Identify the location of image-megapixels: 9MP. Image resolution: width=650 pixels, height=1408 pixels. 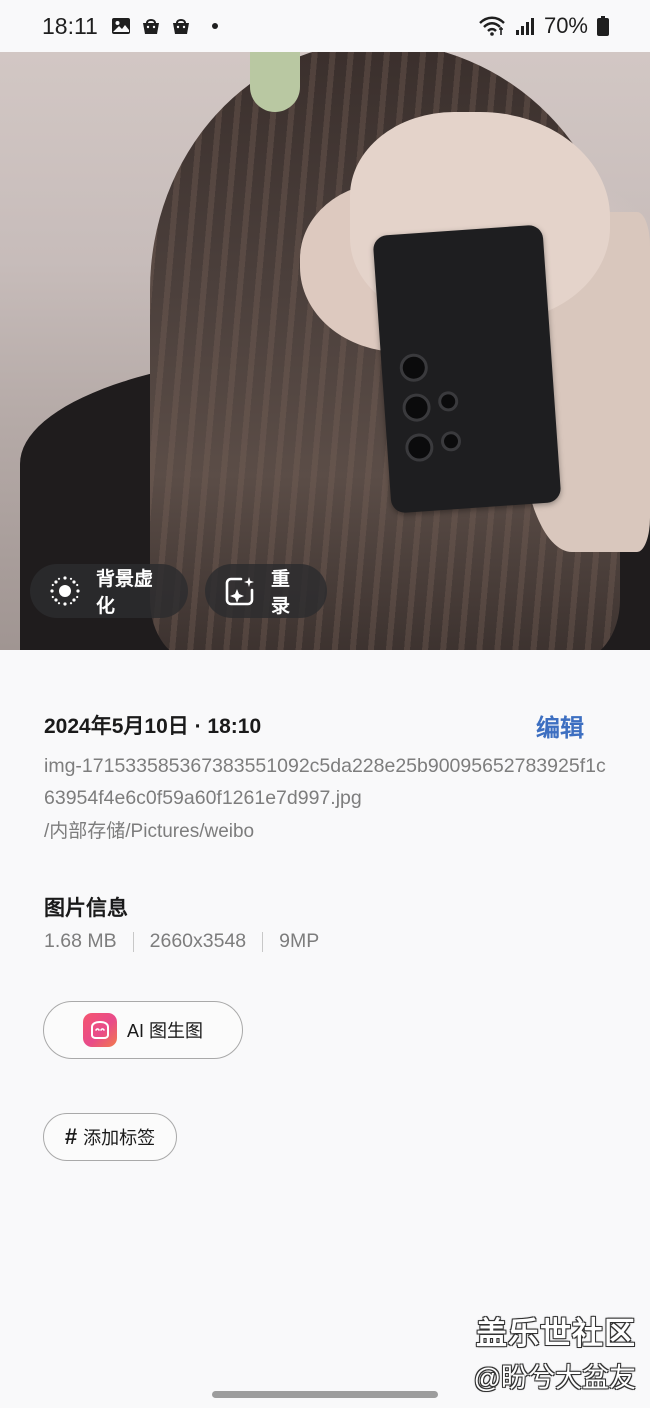
(299, 941).